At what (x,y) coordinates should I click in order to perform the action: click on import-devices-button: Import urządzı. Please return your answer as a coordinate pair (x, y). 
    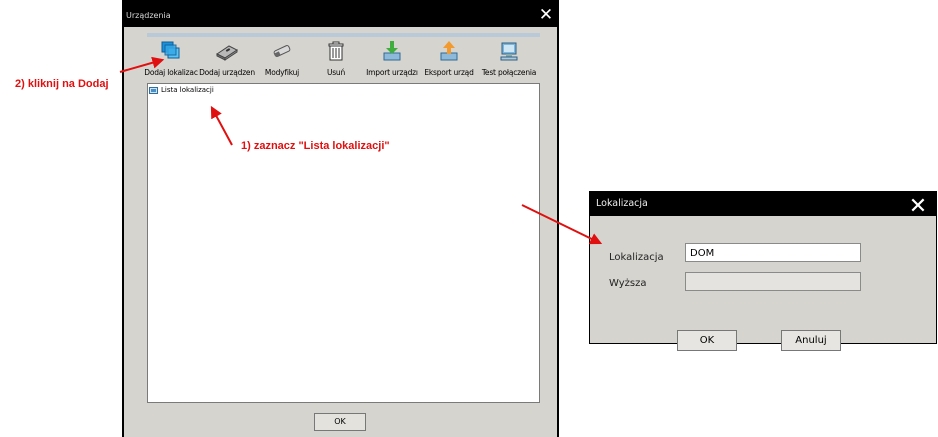
    Looking at the image, I should click on (392, 60).